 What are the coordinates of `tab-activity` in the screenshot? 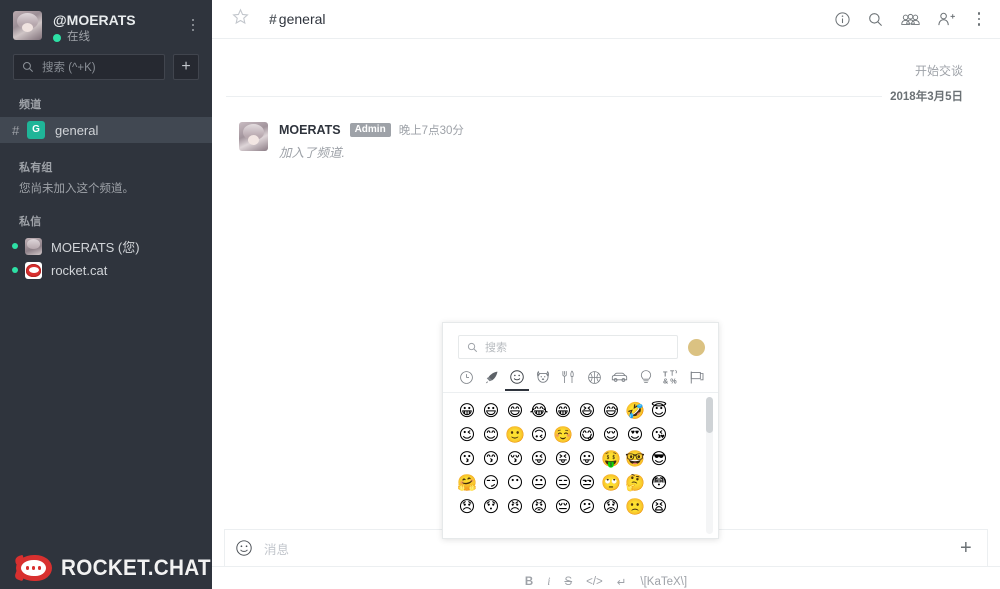 It's located at (594, 377).